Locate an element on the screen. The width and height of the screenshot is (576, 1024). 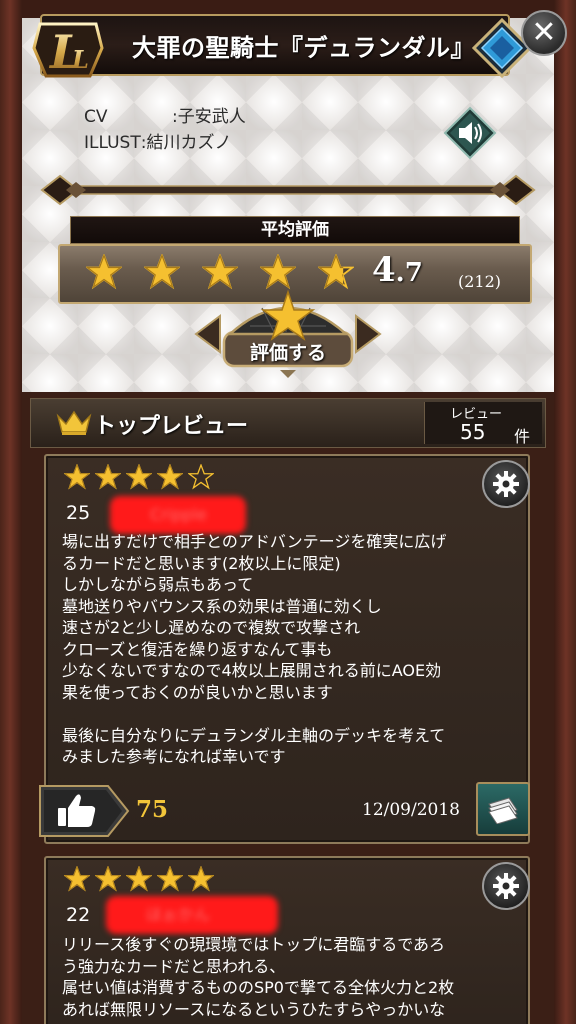
review-count-unit: 件 is located at coordinates (522, 436).